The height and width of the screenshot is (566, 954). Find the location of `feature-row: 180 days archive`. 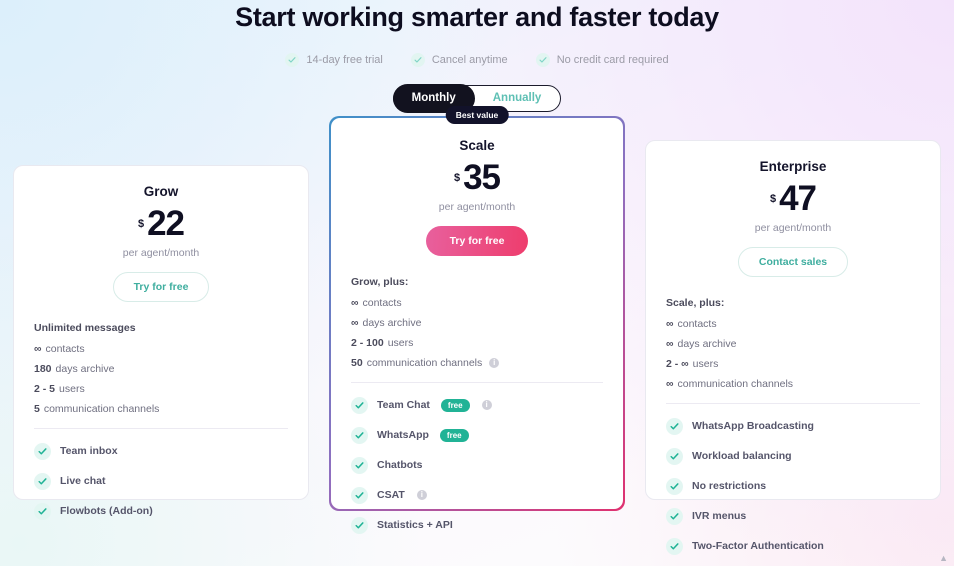

feature-row: 180 days archive is located at coordinates (161, 369).